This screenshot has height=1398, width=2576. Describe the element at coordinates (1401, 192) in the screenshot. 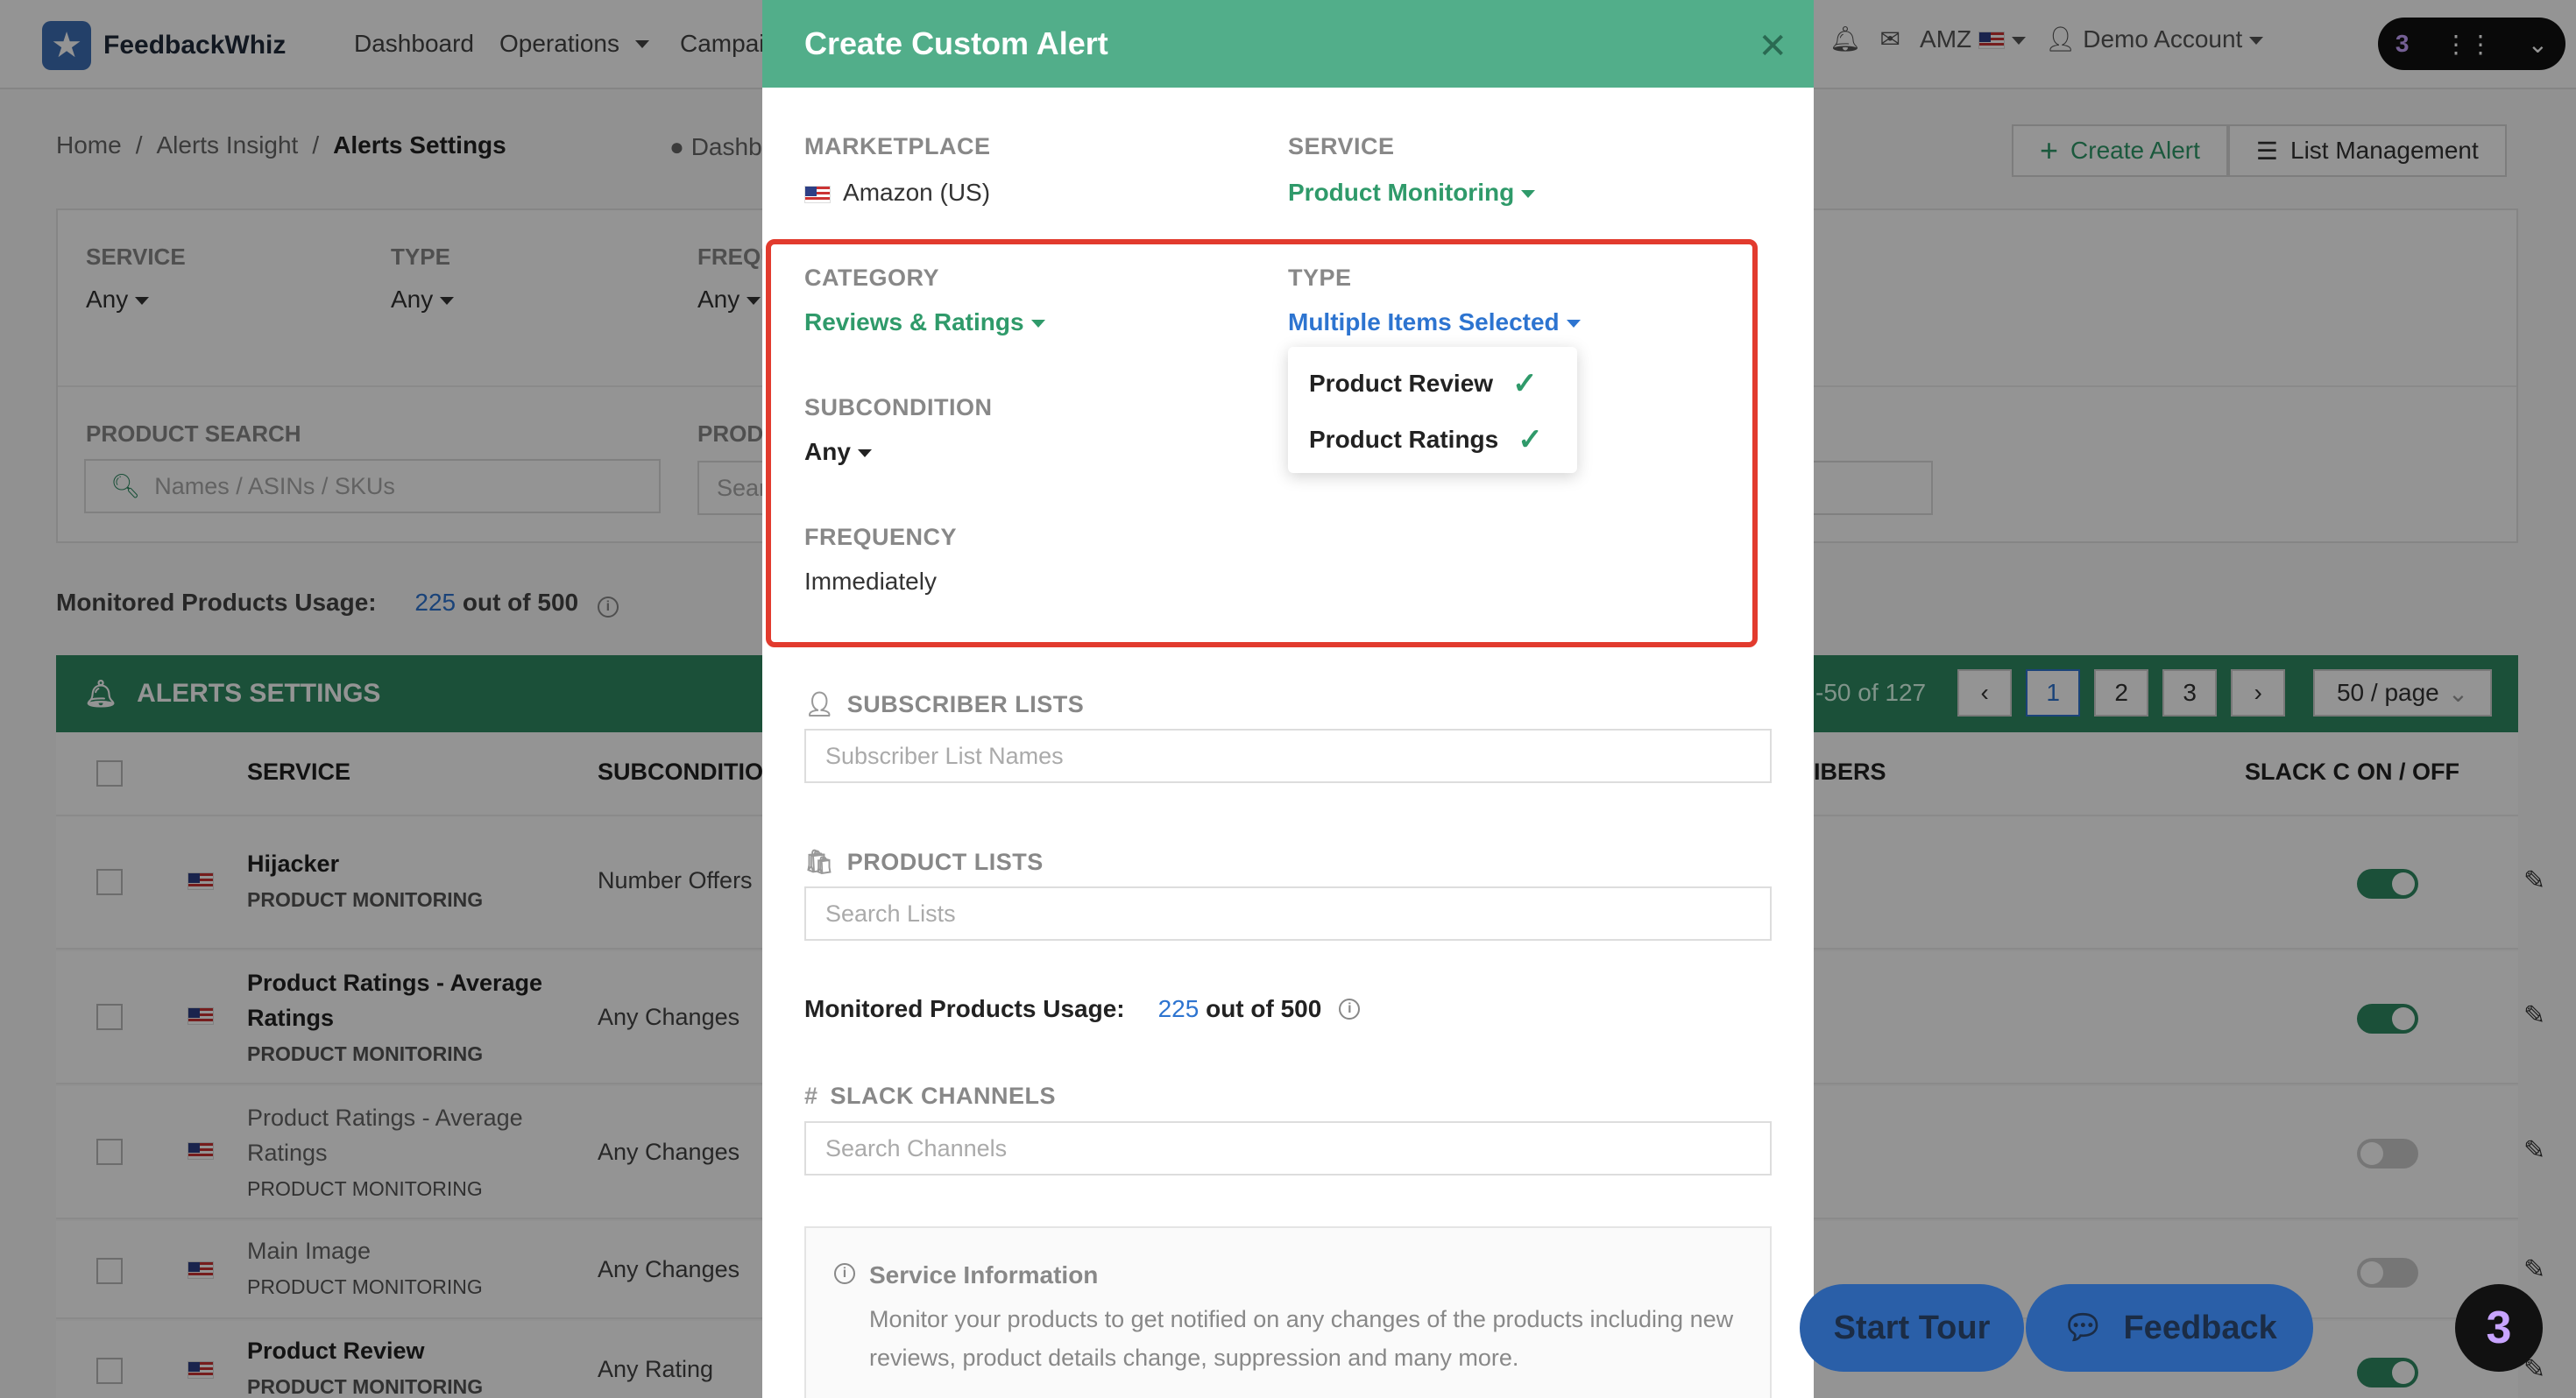

I see `service-value: Product Monitoring` at that location.